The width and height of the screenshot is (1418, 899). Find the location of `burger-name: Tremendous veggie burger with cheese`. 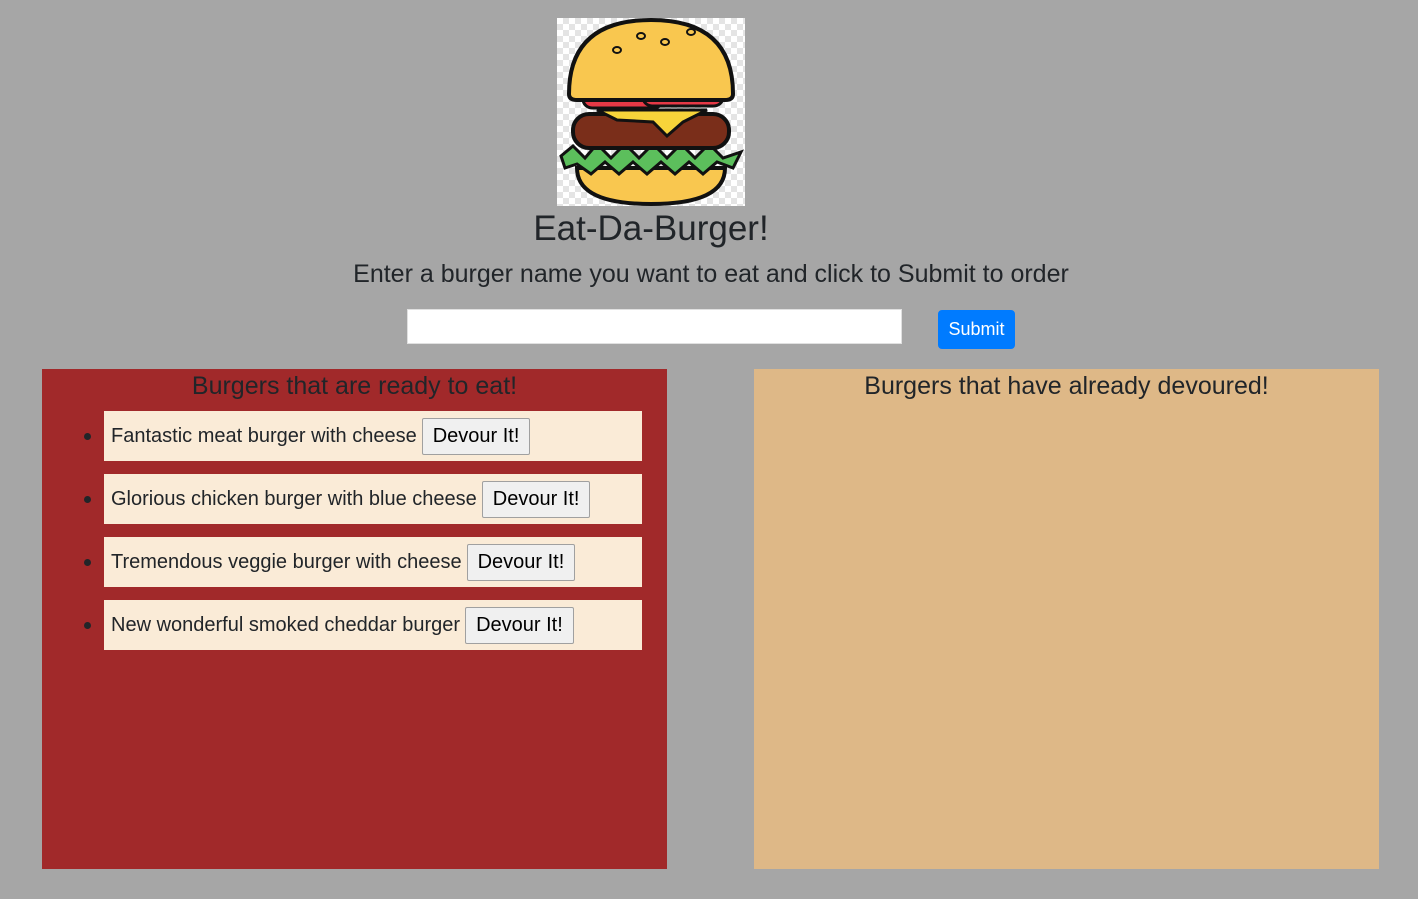

burger-name: Tremendous veggie burger with cheese is located at coordinates (286, 561).